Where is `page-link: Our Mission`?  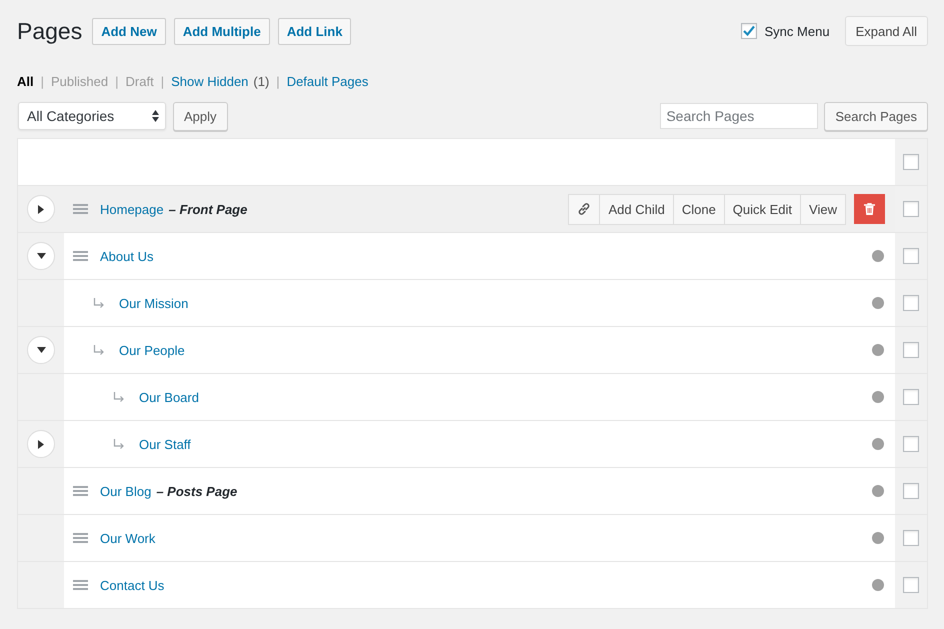 page-link: Our Mission is located at coordinates (153, 303).